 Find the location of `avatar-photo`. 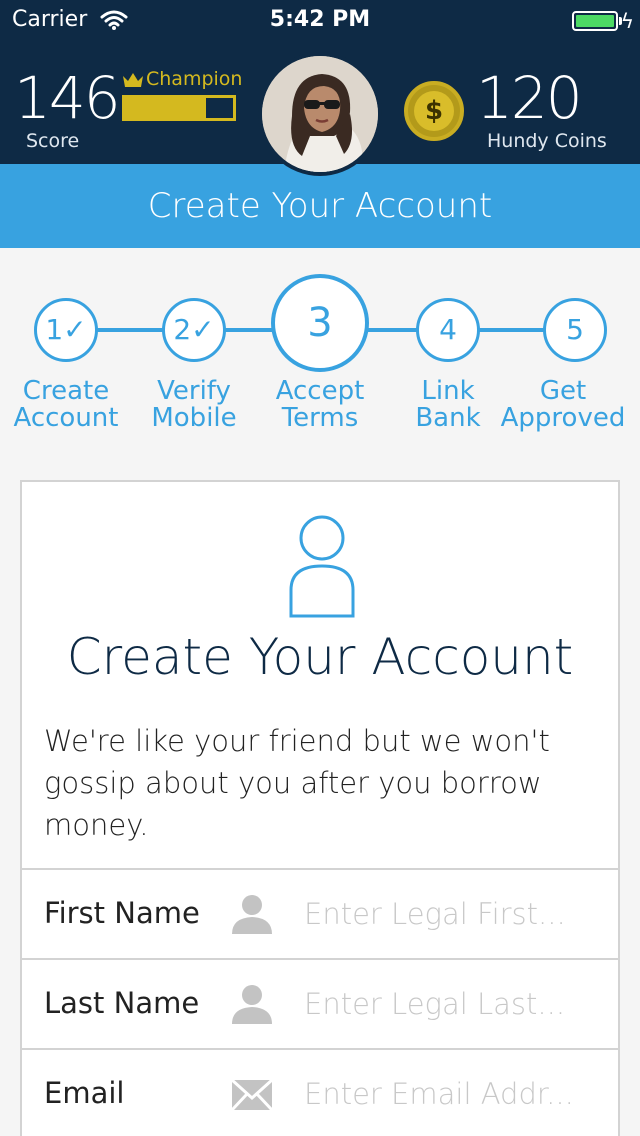

avatar-photo is located at coordinates (320, 114).